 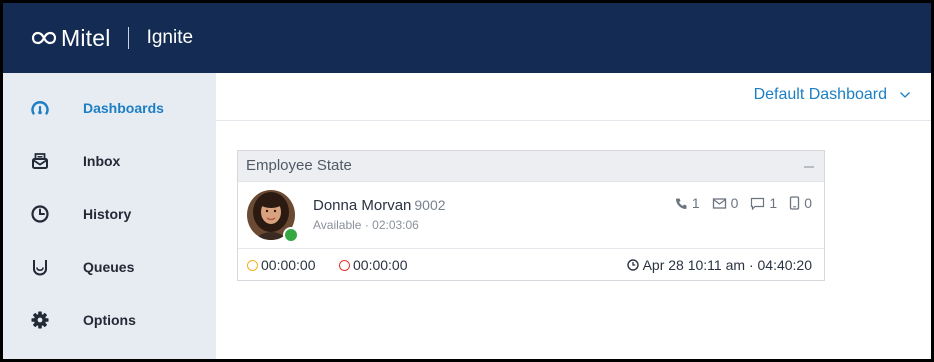 What do you see at coordinates (380, 265) in the screenshot?
I see `red-timer-value: 00:00:00` at bounding box center [380, 265].